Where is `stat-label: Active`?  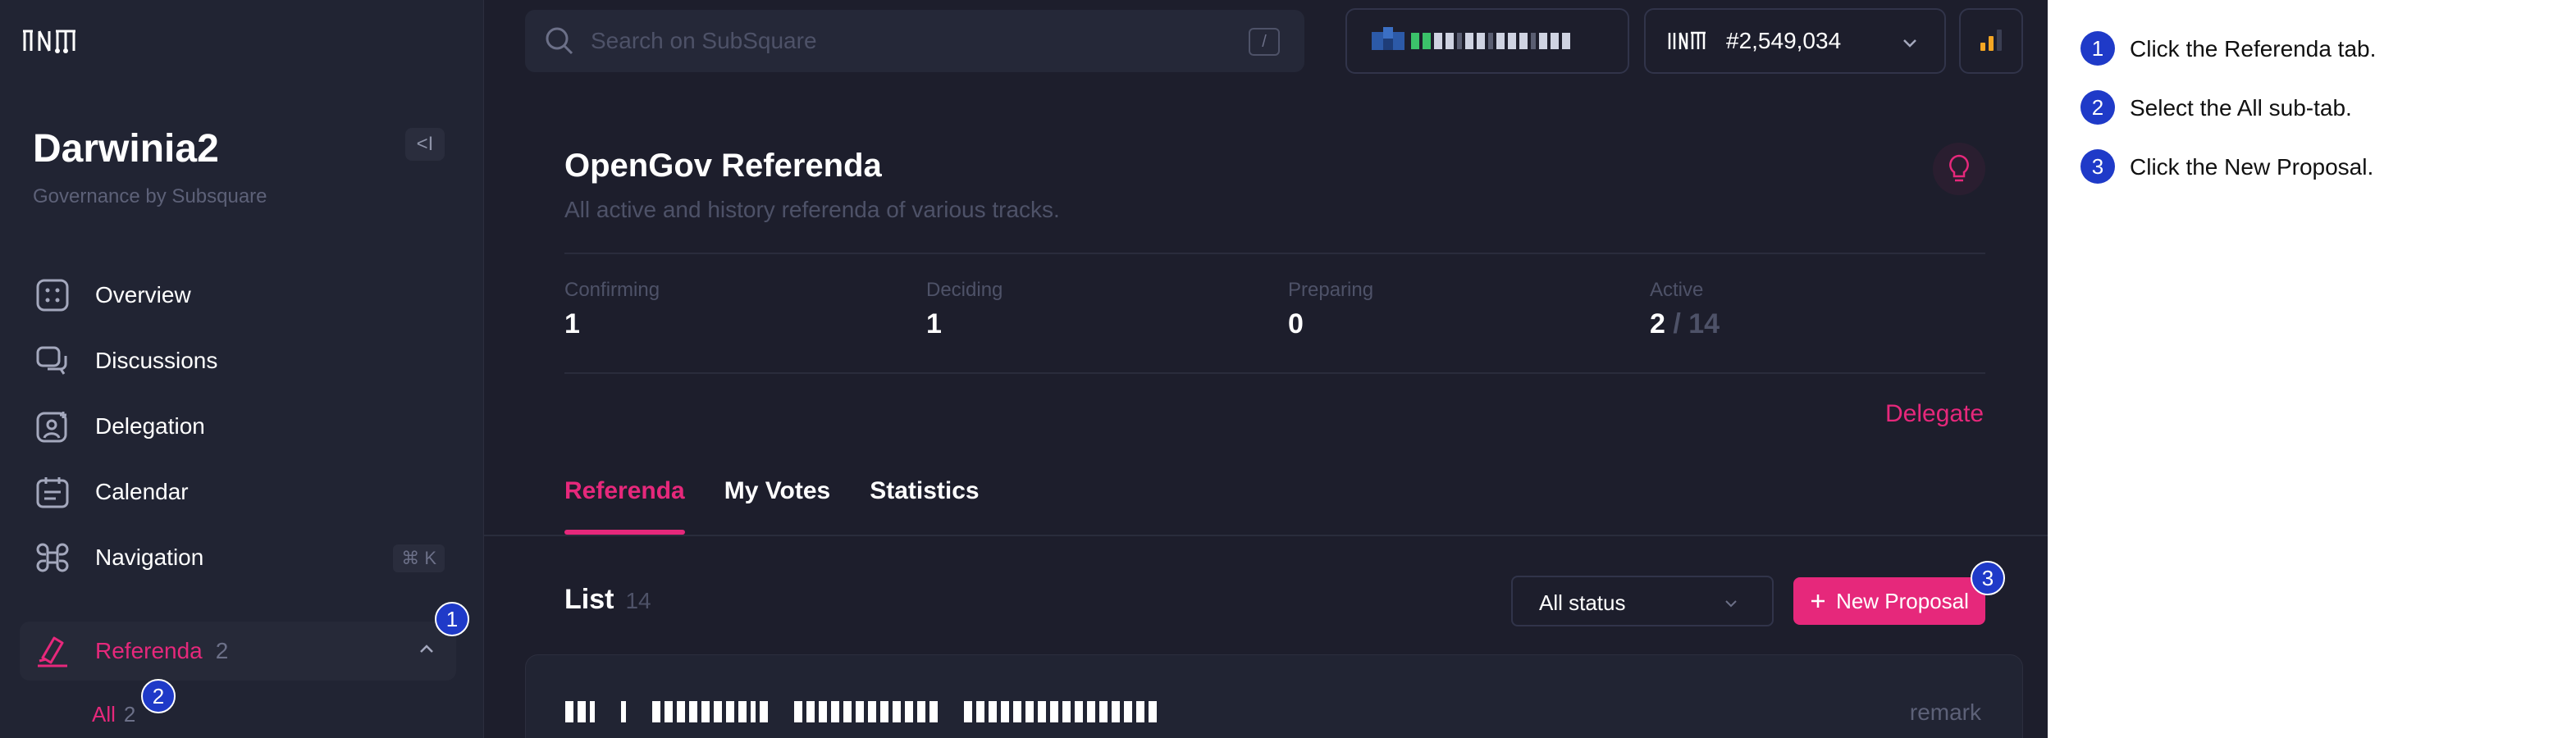
stat-label: Active is located at coordinates (1677, 290).